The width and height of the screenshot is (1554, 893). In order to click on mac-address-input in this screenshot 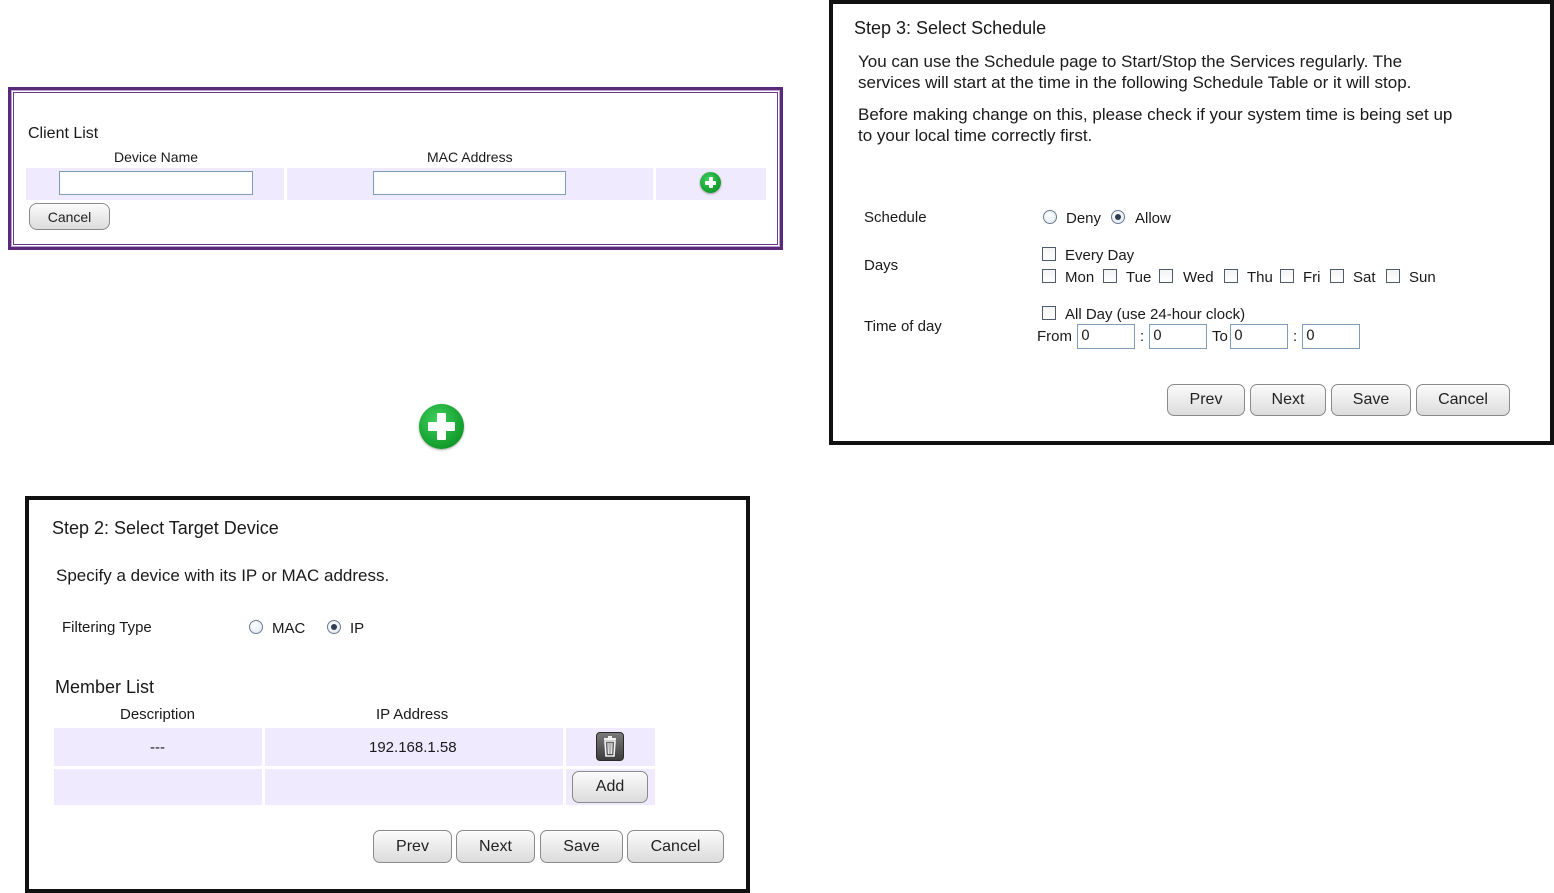, I will do `click(469, 183)`.